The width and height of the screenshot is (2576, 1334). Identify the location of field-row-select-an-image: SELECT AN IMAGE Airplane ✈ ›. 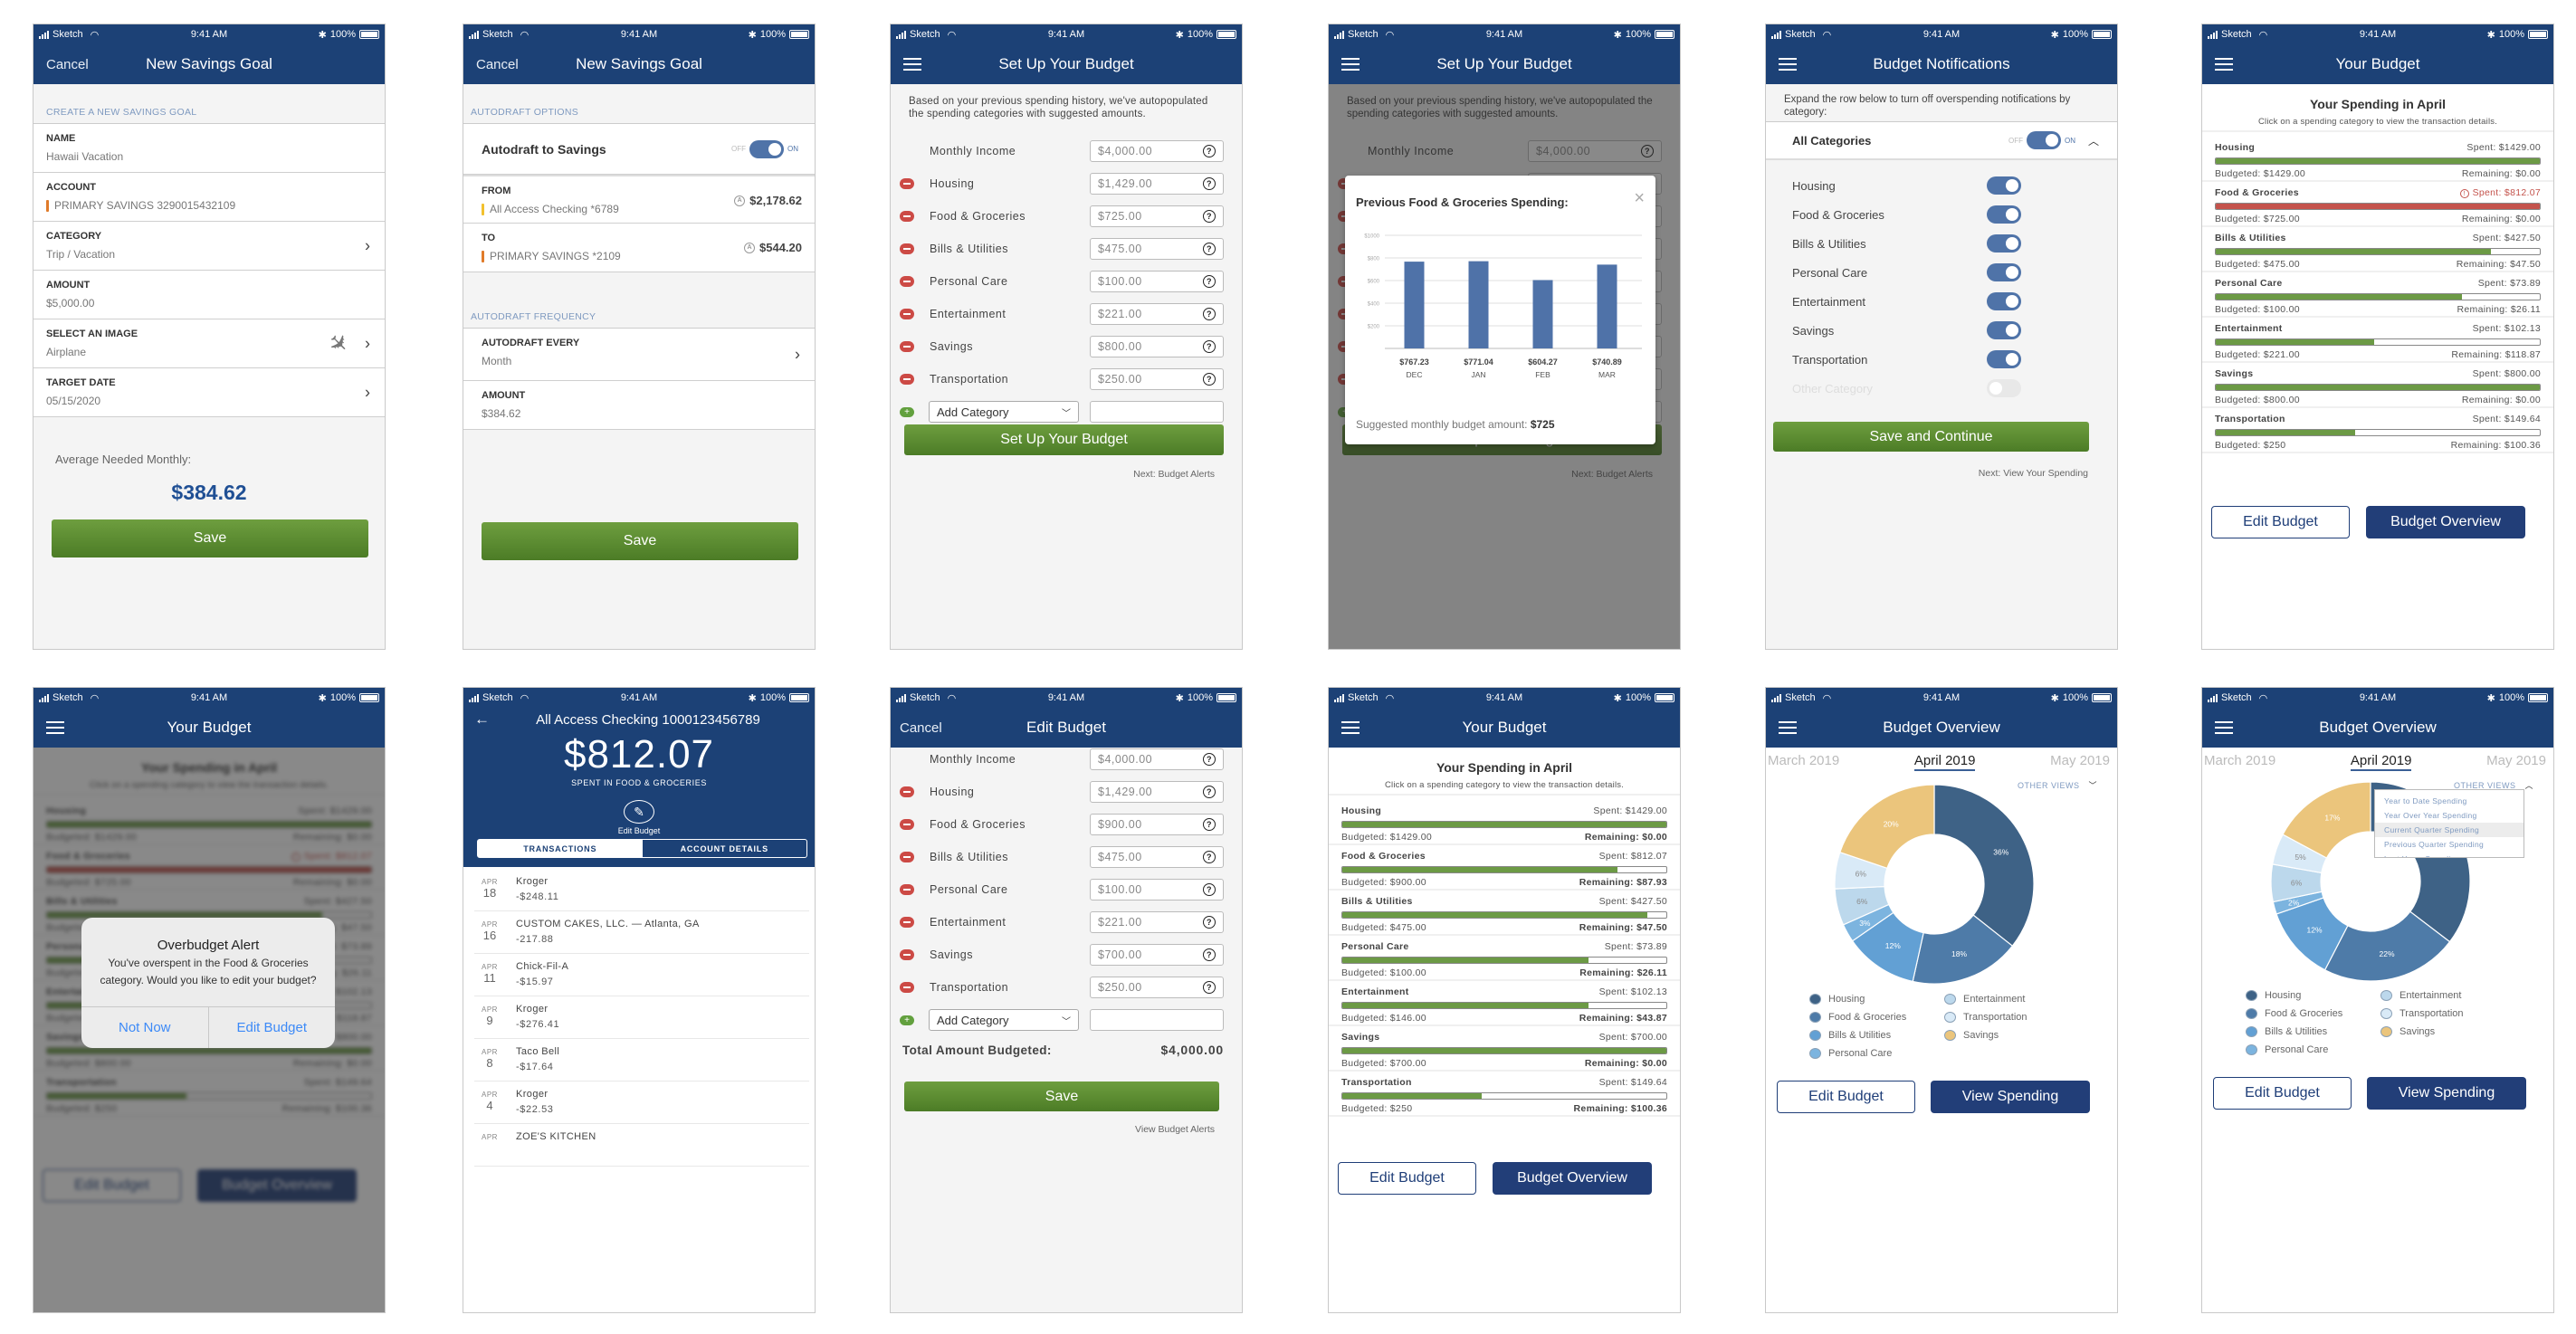
(209, 343).